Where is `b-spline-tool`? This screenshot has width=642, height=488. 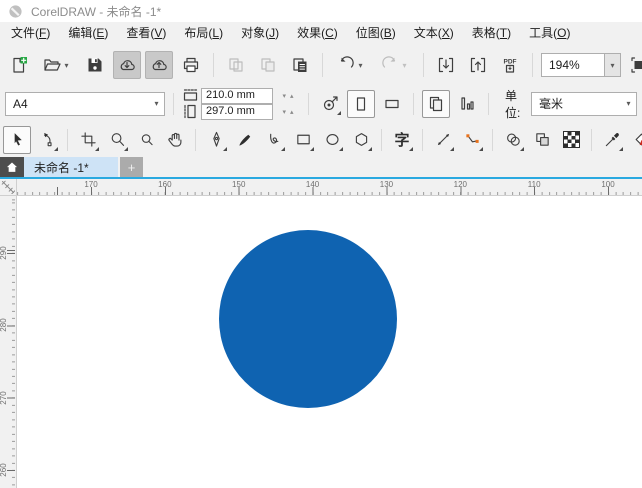 b-spline-tool is located at coordinates (274, 140).